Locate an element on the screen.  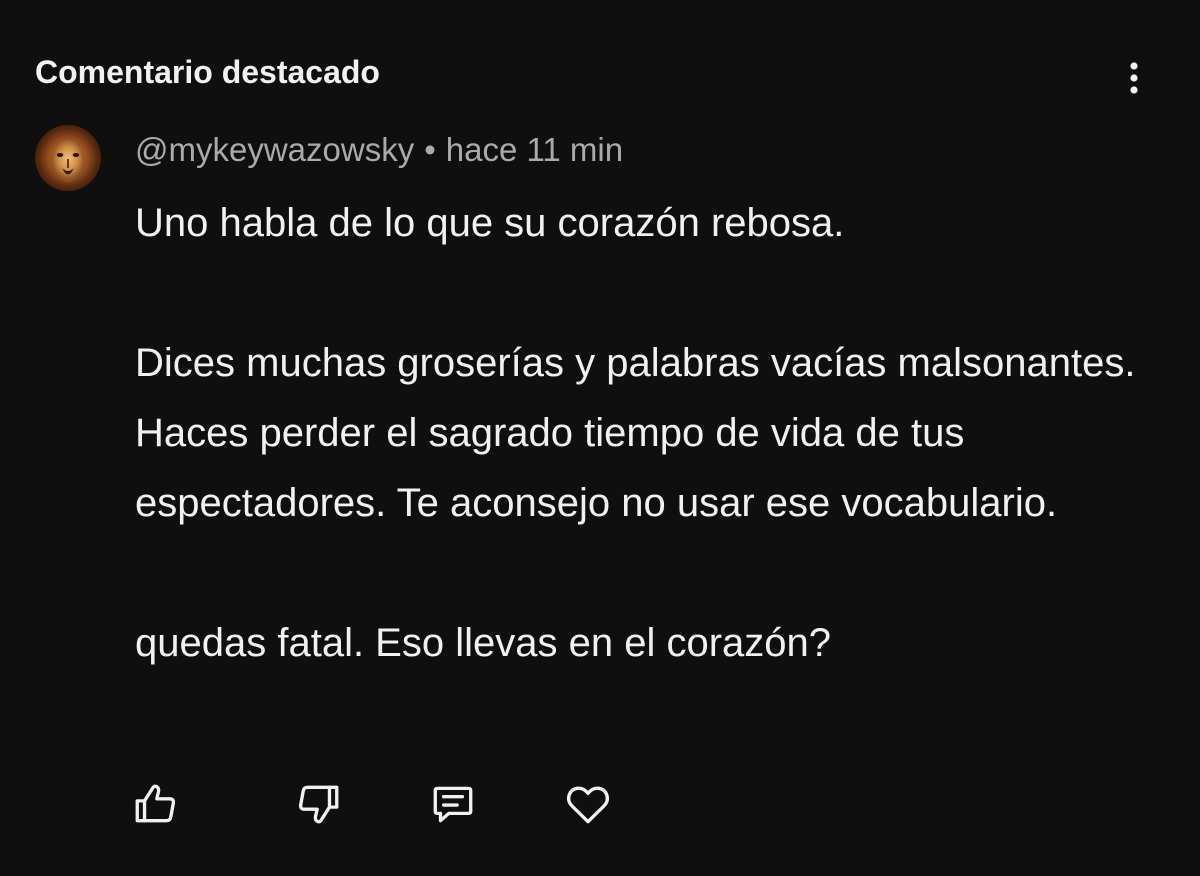
section-title: Comentario destacado is located at coordinates (207, 72).